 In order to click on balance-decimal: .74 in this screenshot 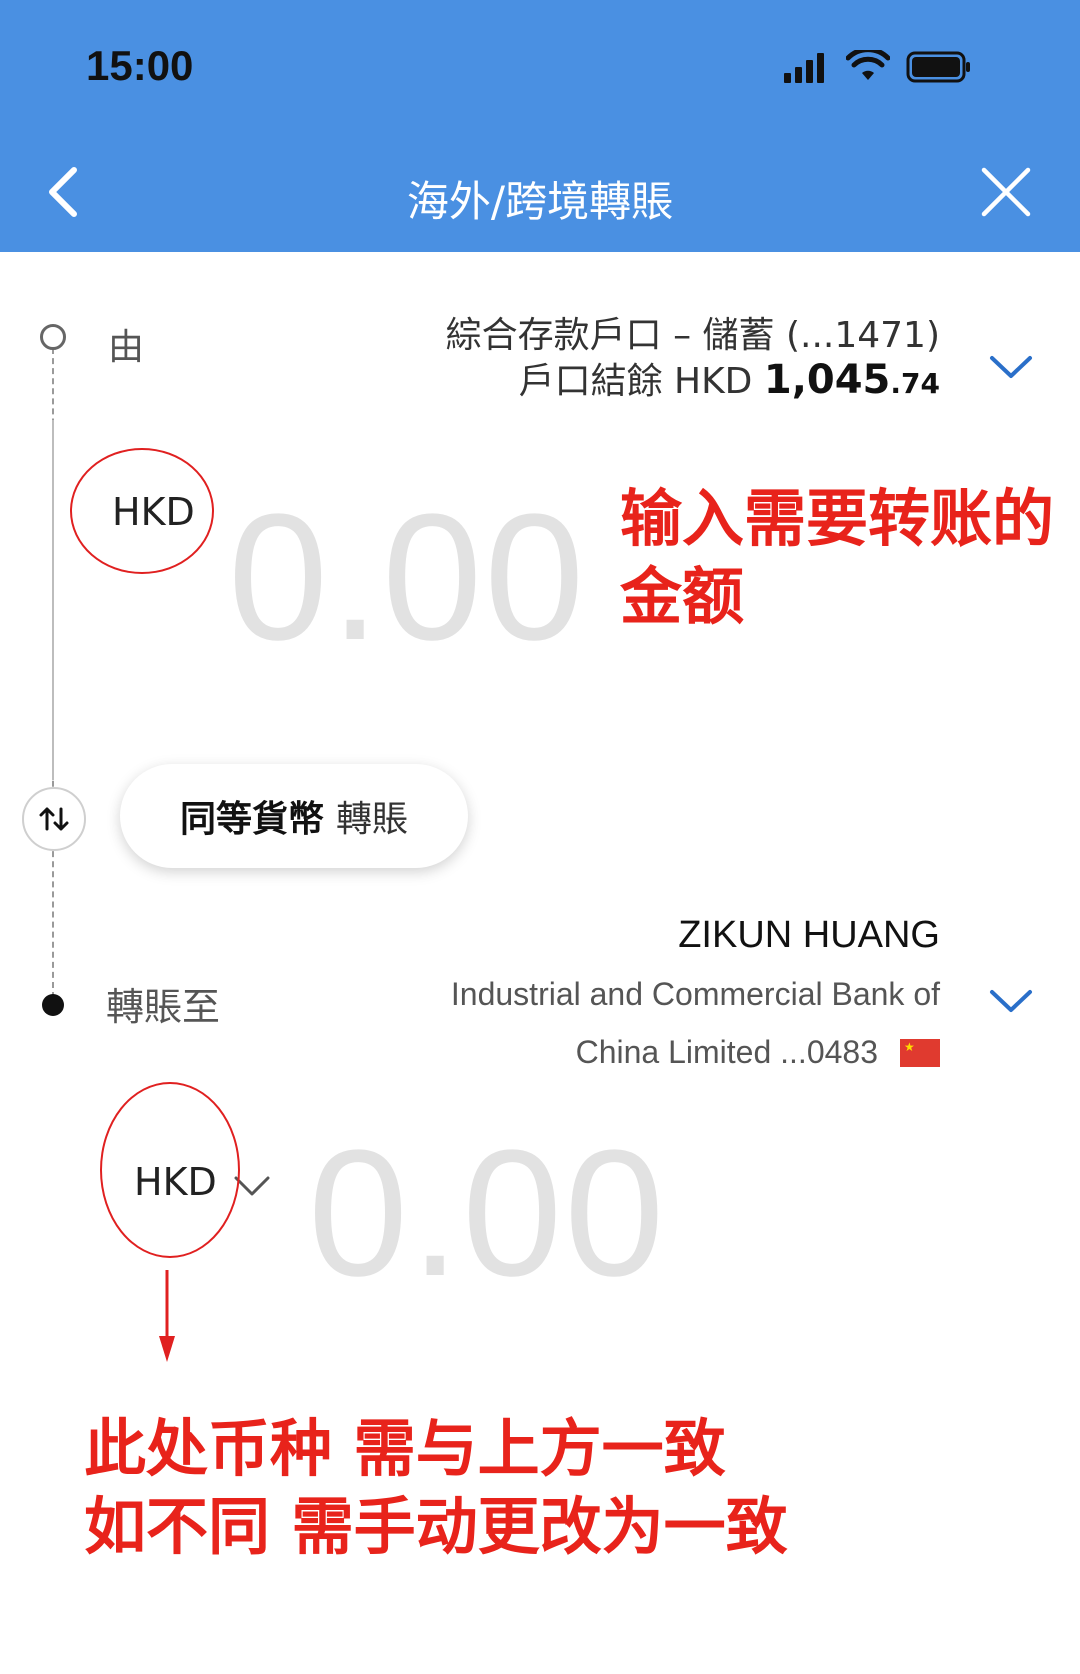, I will do `click(915, 383)`.